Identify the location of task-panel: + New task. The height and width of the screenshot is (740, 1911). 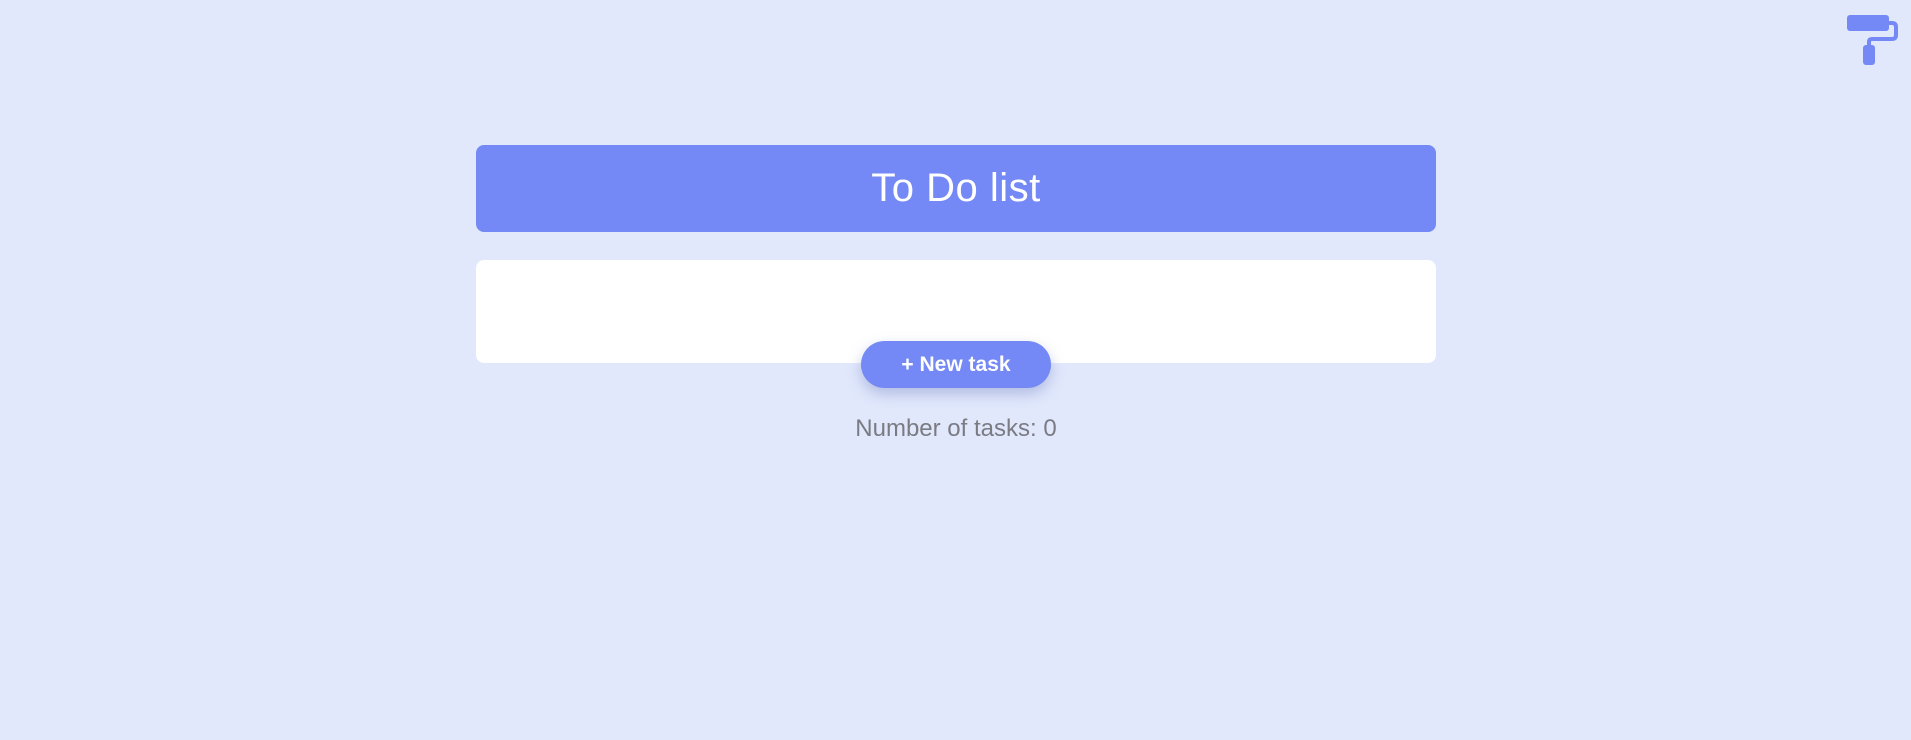
(956, 324).